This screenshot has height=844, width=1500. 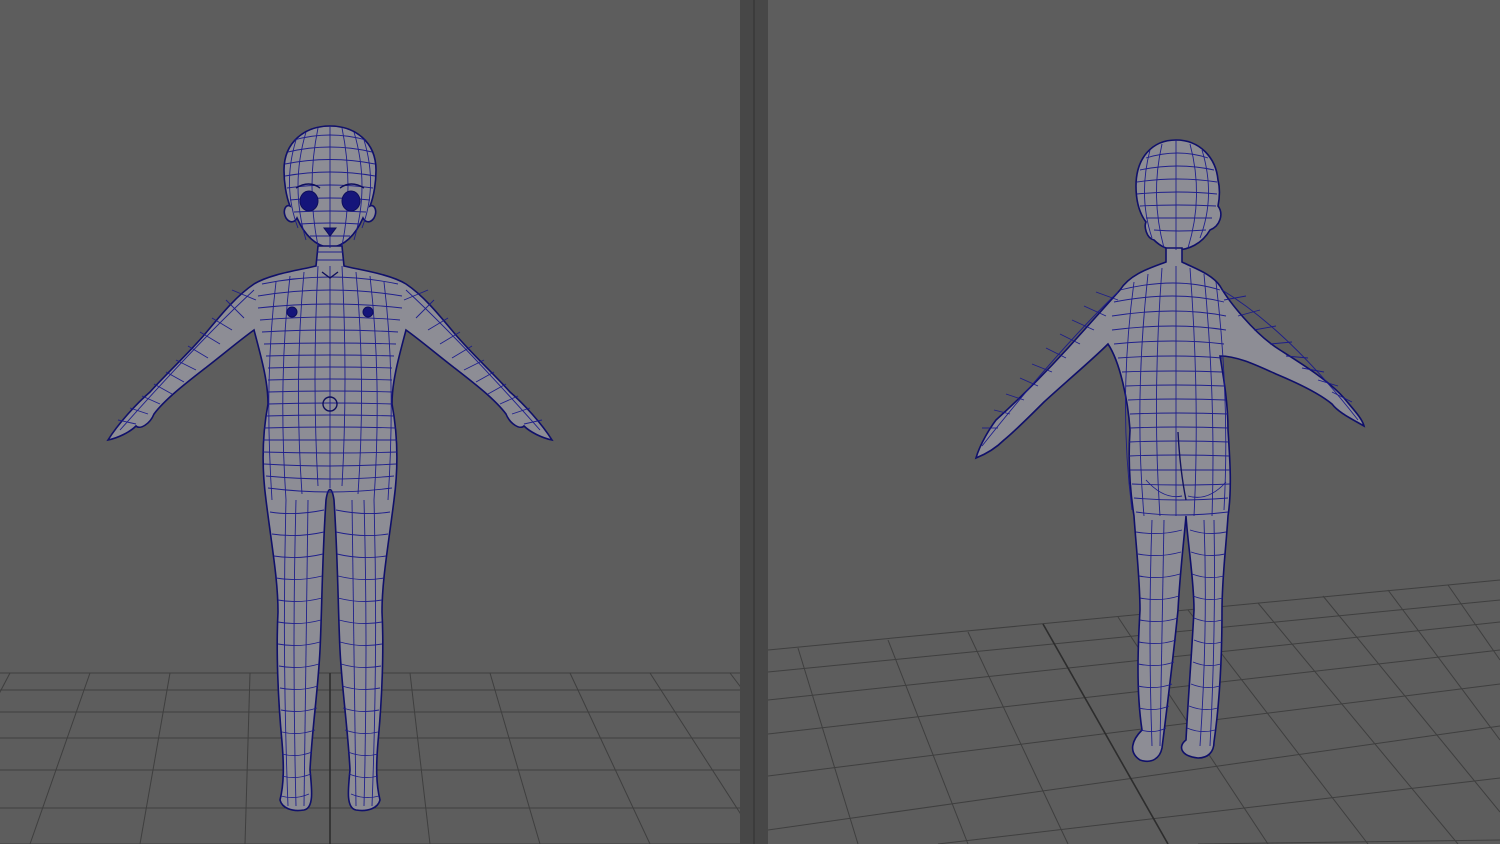 I want to click on right-eye, so click(x=351, y=201).